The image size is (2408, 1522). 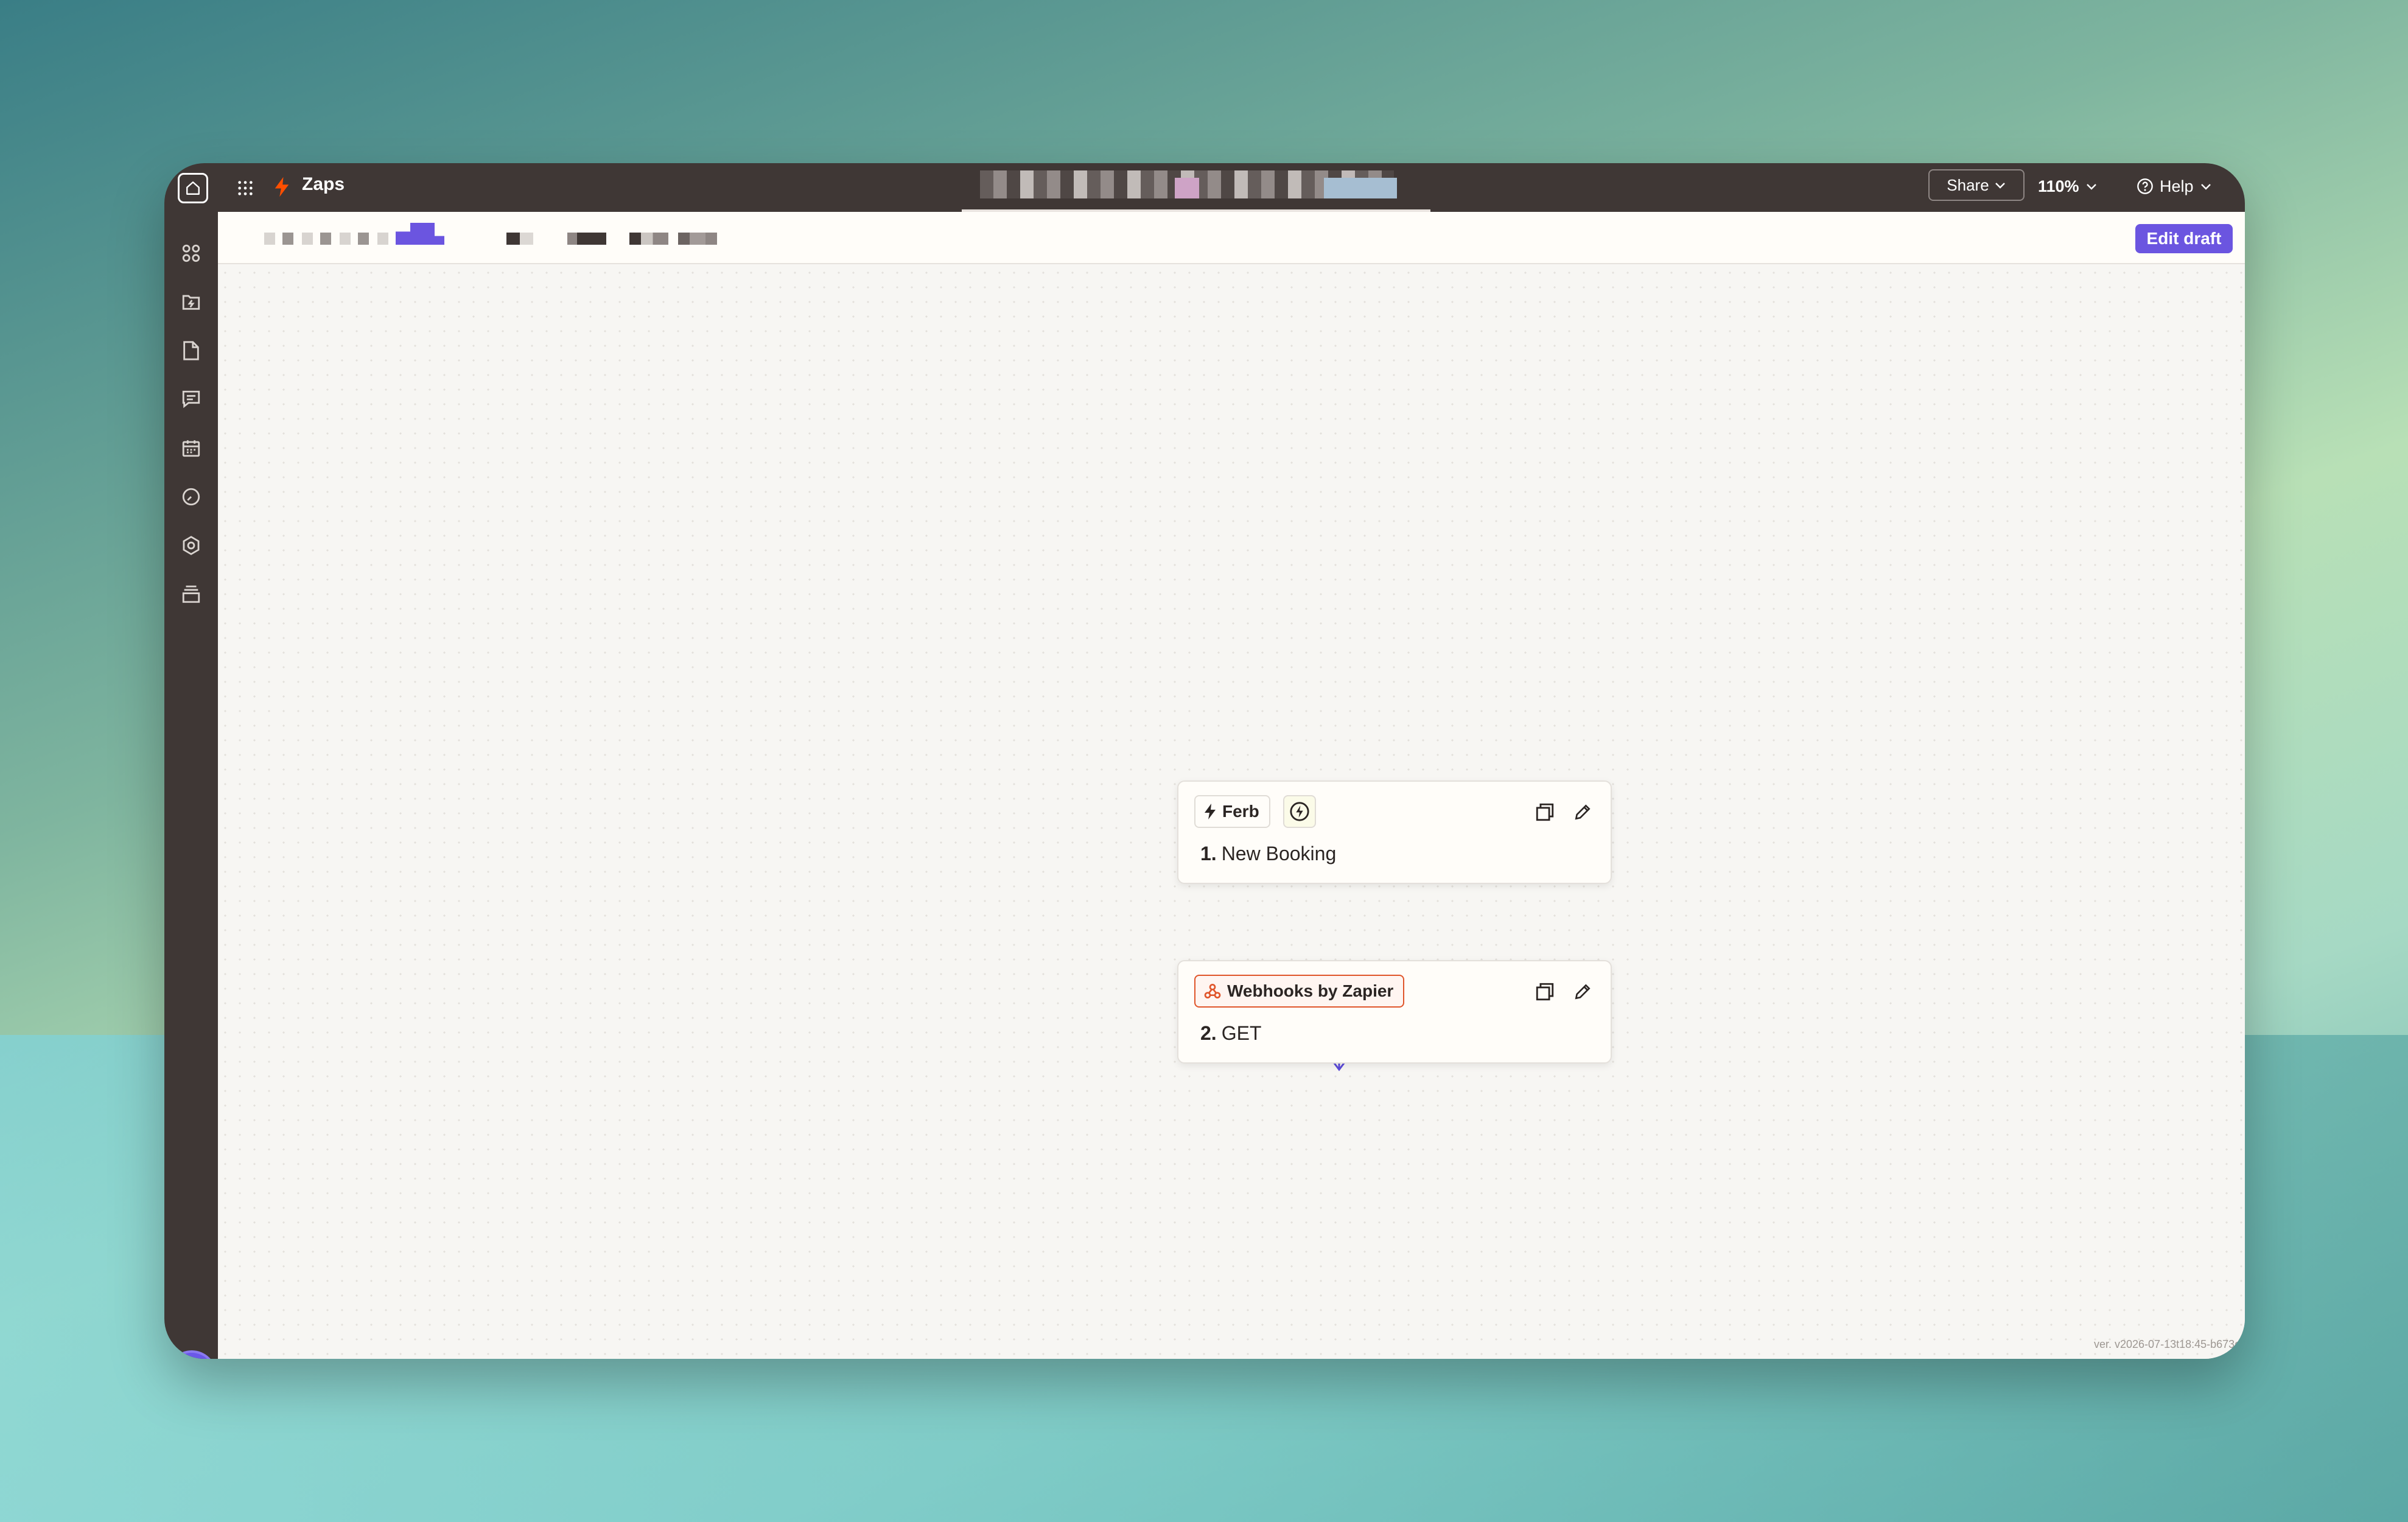 I want to click on home-icon, so click(x=193, y=188).